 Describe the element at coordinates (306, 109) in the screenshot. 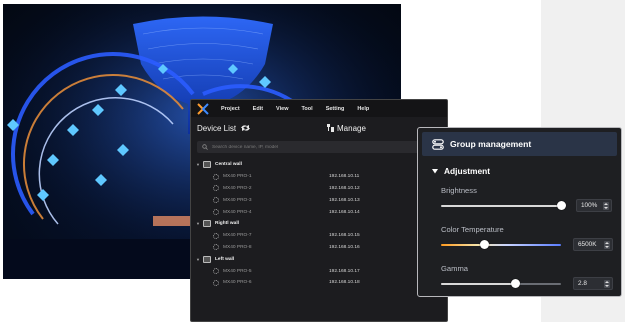

I see `menu-tool: Tool` at that location.